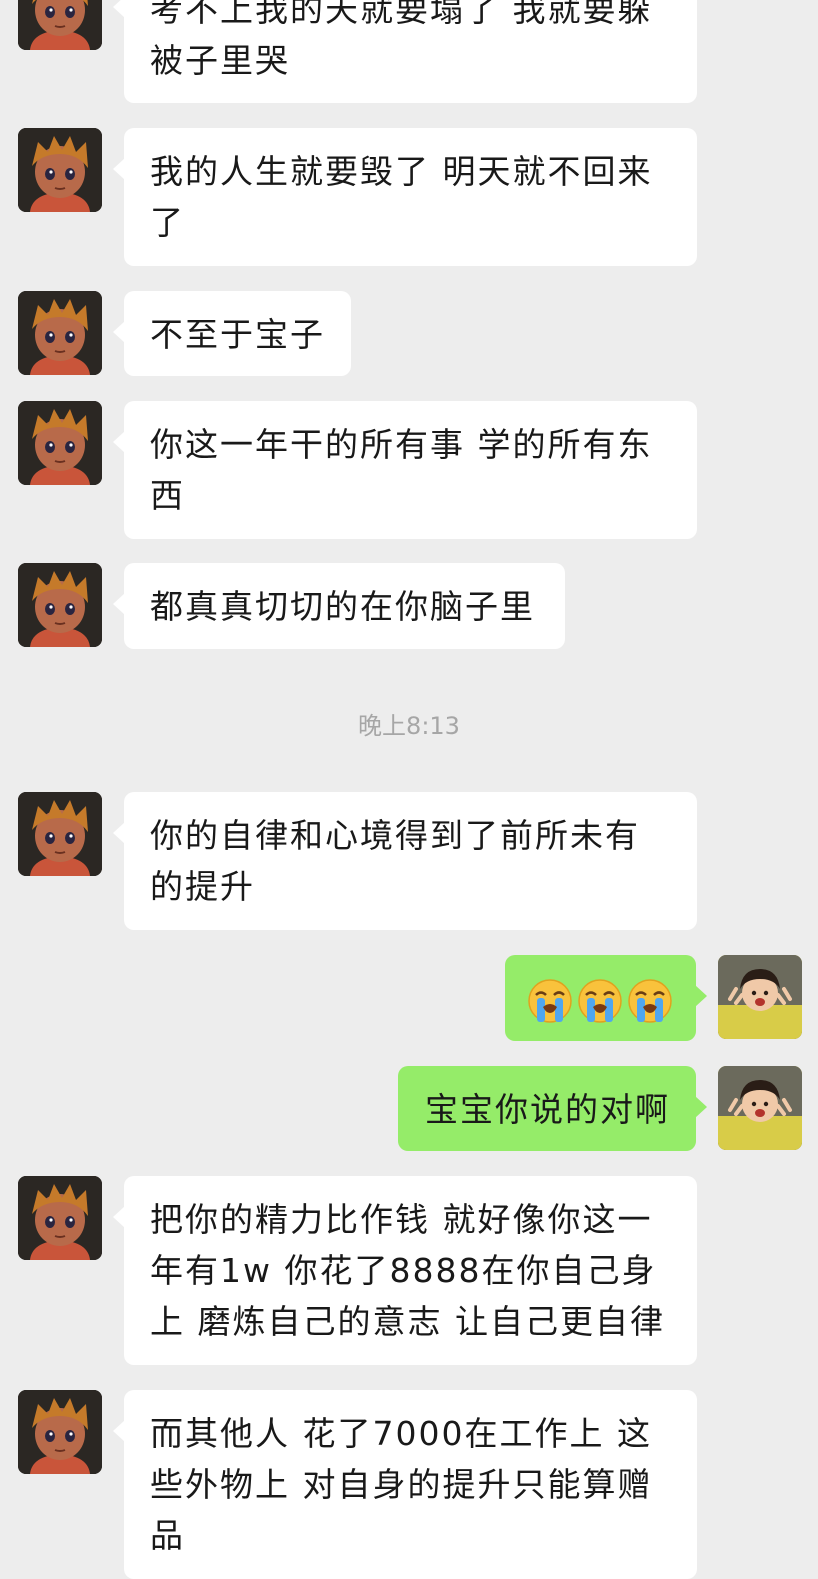  What do you see at coordinates (342, 606) in the screenshot?
I see `message-text: 都真真切切的在你脑子里` at bounding box center [342, 606].